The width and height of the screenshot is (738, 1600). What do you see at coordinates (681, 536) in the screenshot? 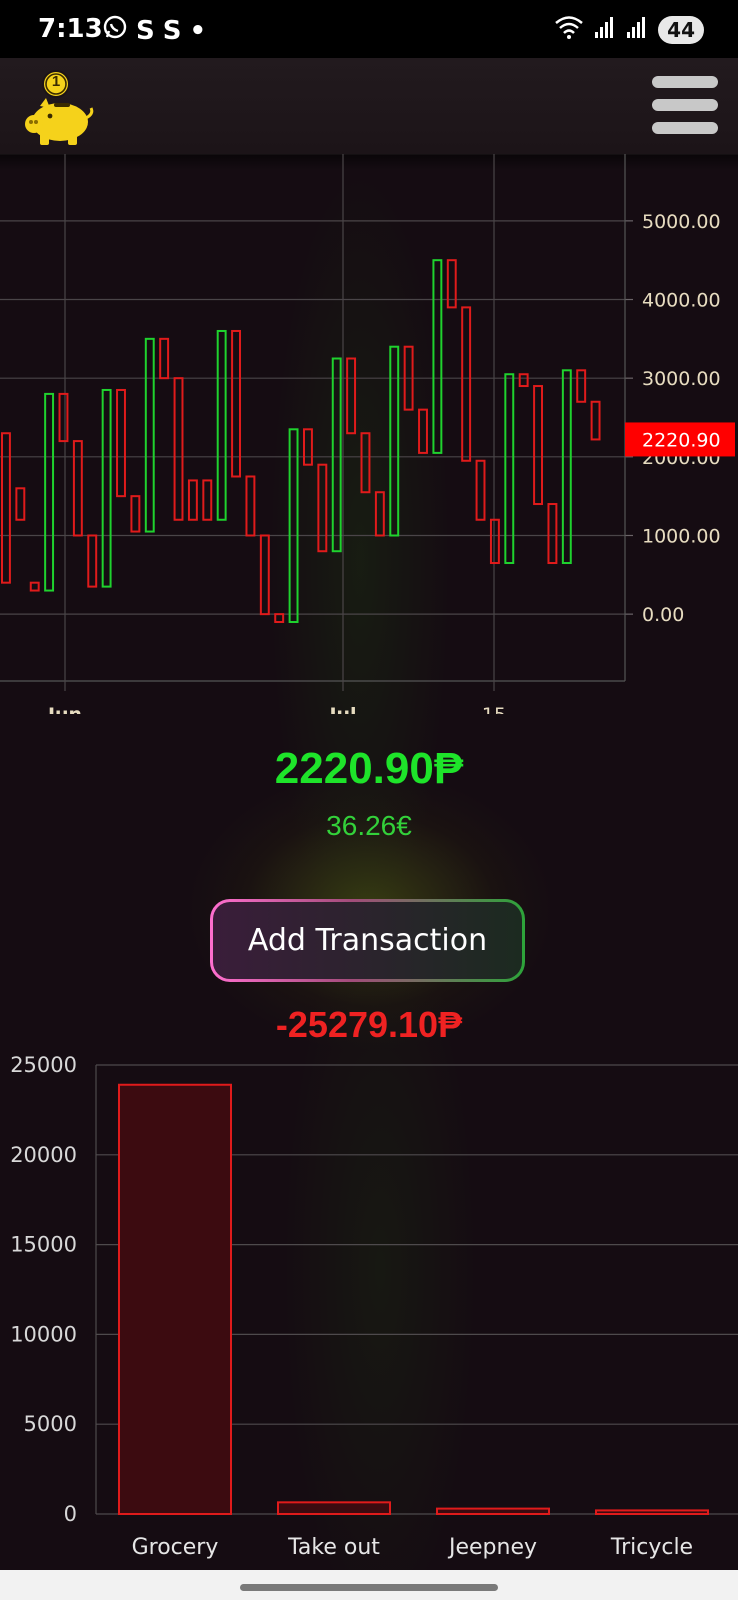
I see `y-tick-label: 1000.00` at bounding box center [681, 536].